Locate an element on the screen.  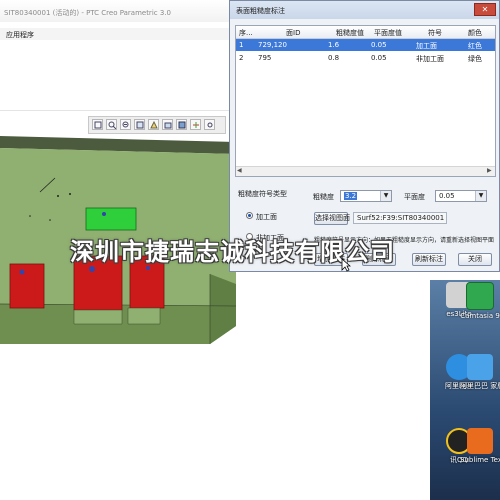
repaint-icon is located at coordinates (139, 124).